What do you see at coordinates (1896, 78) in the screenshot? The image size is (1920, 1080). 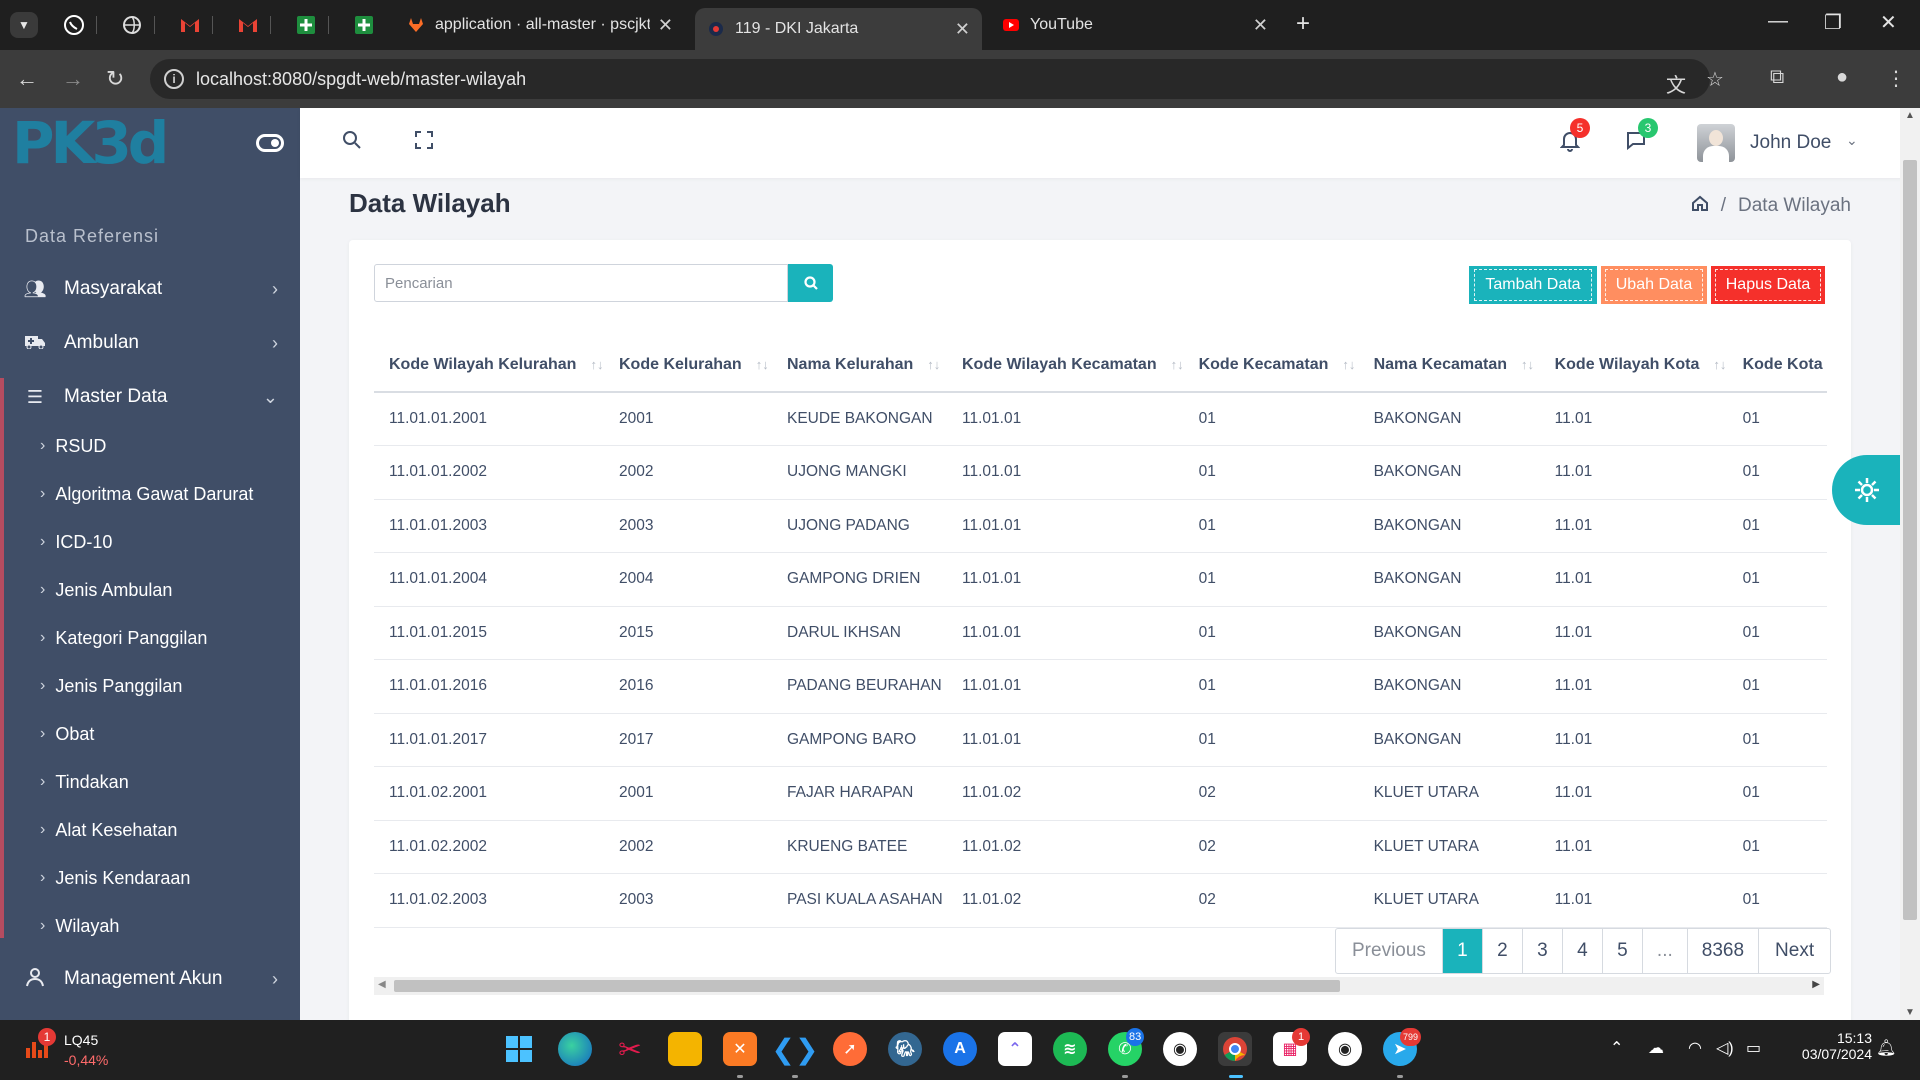 I see `browser-menu-icon: ⋮` at bounding box center [1896, 78].